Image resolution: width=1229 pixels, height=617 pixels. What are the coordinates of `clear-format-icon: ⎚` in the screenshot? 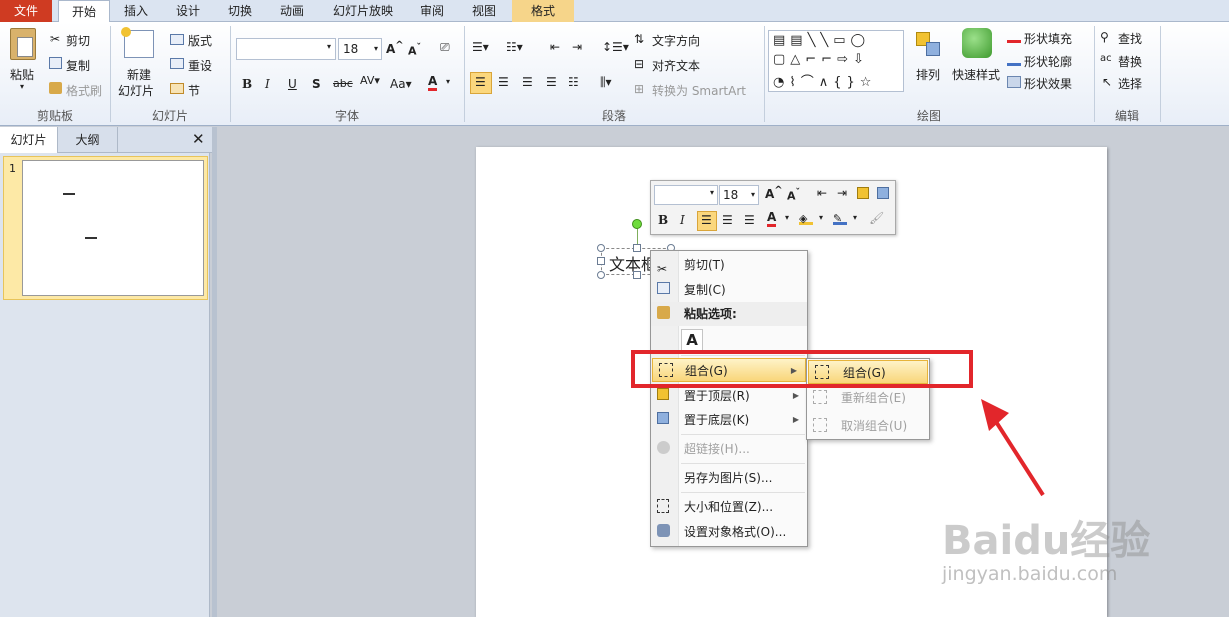 It's located at (445, 47).